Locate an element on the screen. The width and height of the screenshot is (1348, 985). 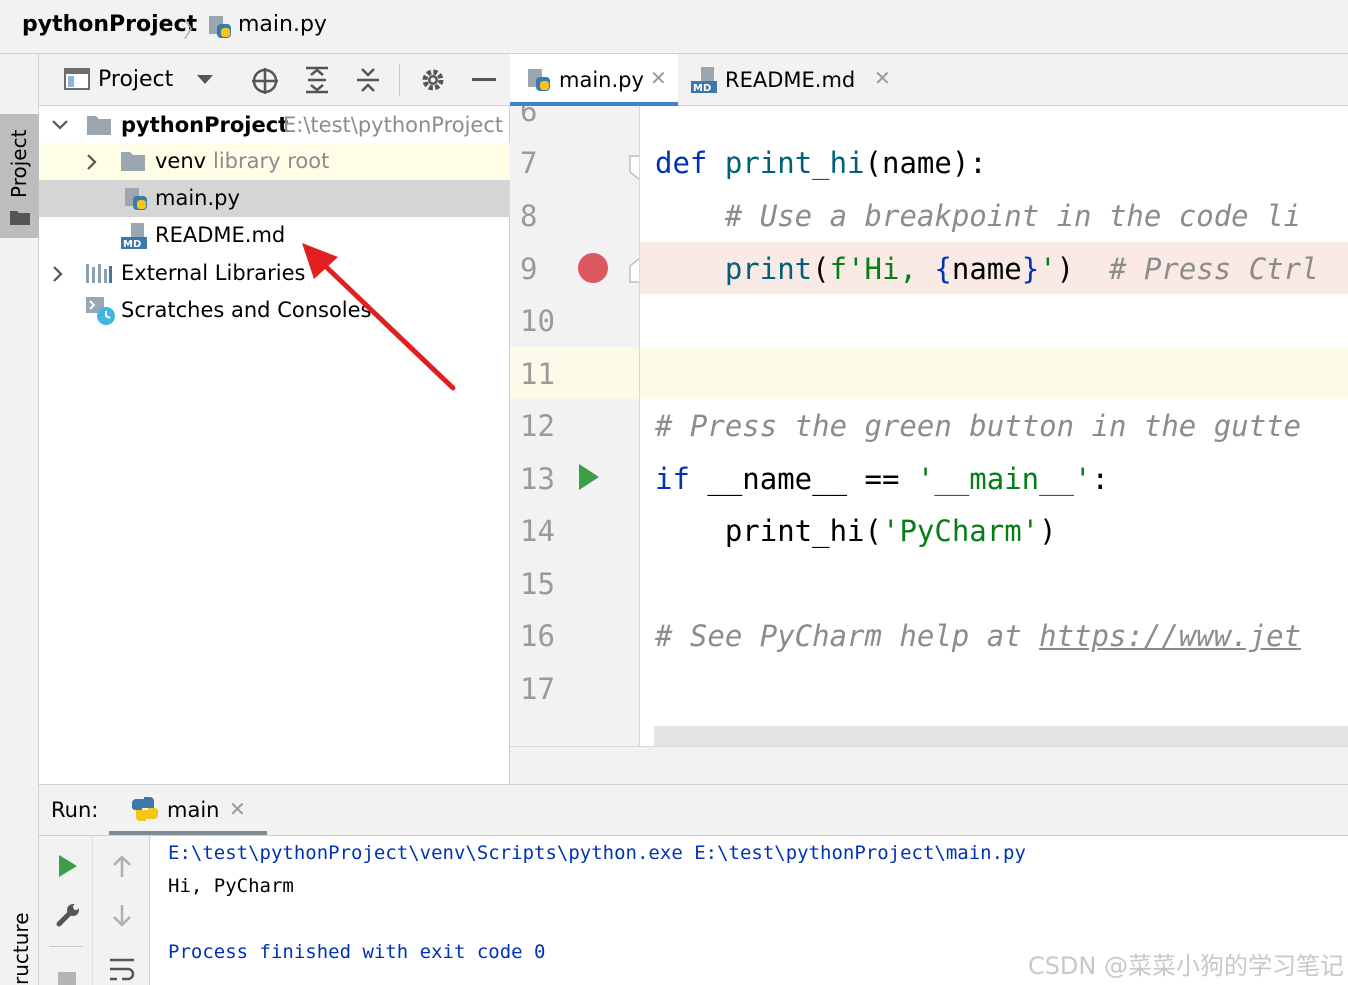
code-line-16: # See PyCharm help at https://www.jet is located at coordinates (978, 636).